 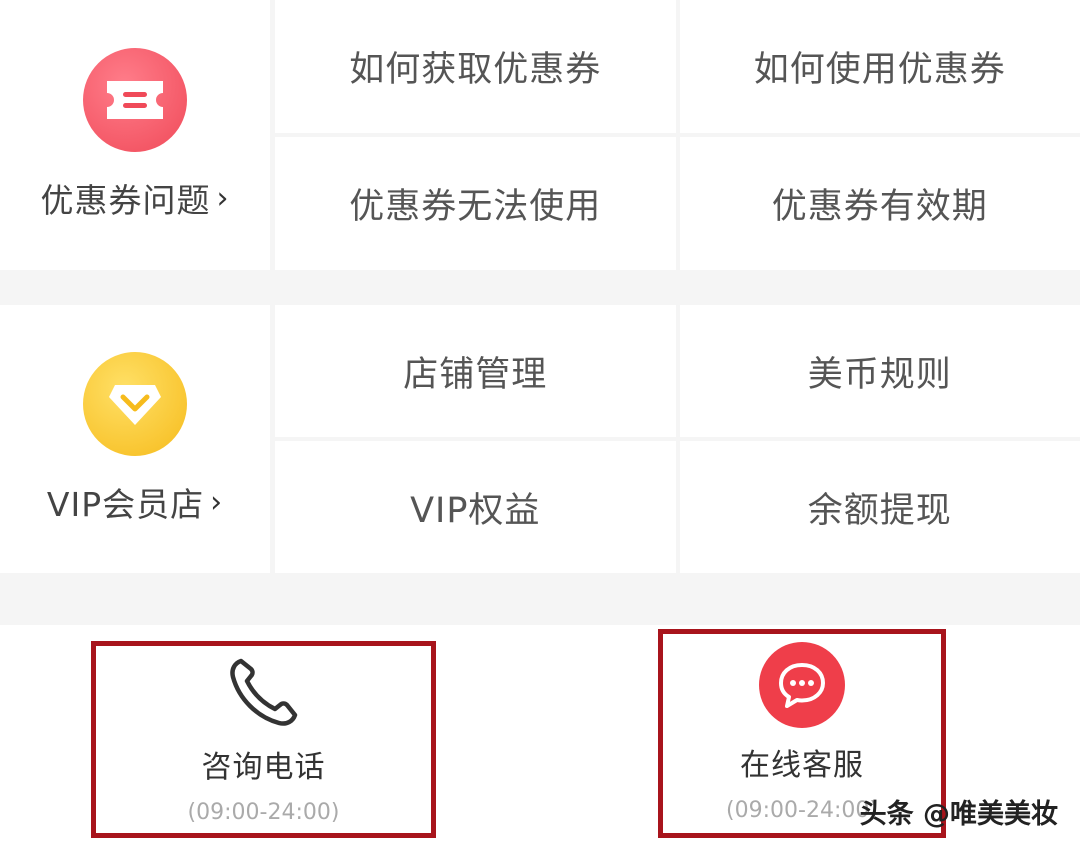 What do you see at coordinates (263, 812) in the screenshot?
I see `phone-contact-hours: (09:00-24:00)` at bounding box center [263, 812].